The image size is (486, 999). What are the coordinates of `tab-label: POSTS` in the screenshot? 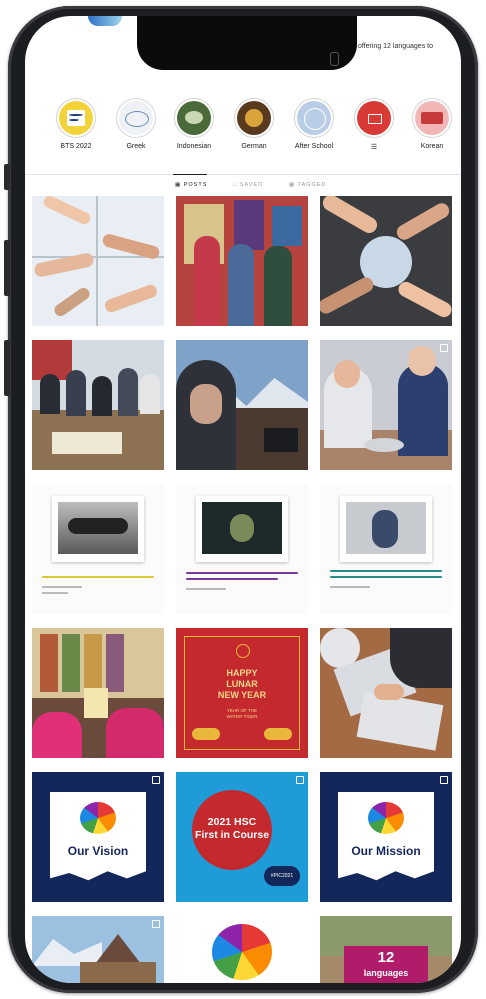 It's located at (195, 185).